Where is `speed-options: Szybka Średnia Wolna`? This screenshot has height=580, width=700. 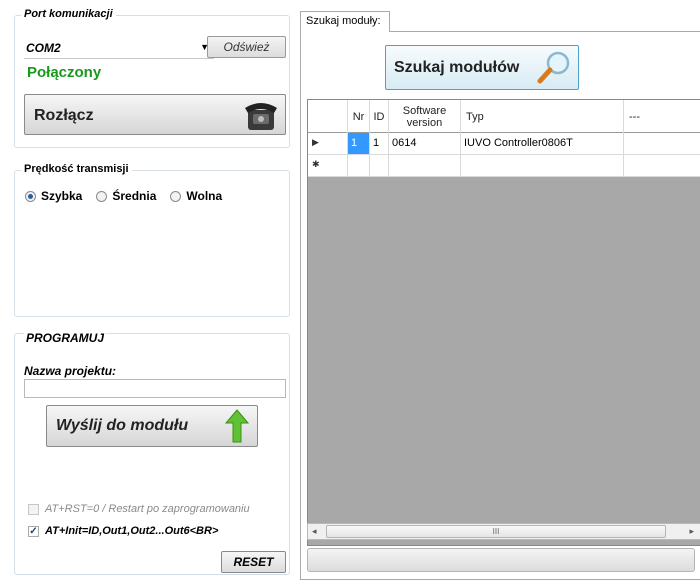 speed-options: Szybka Średnia Wolna is located at coordinates (123, 196).